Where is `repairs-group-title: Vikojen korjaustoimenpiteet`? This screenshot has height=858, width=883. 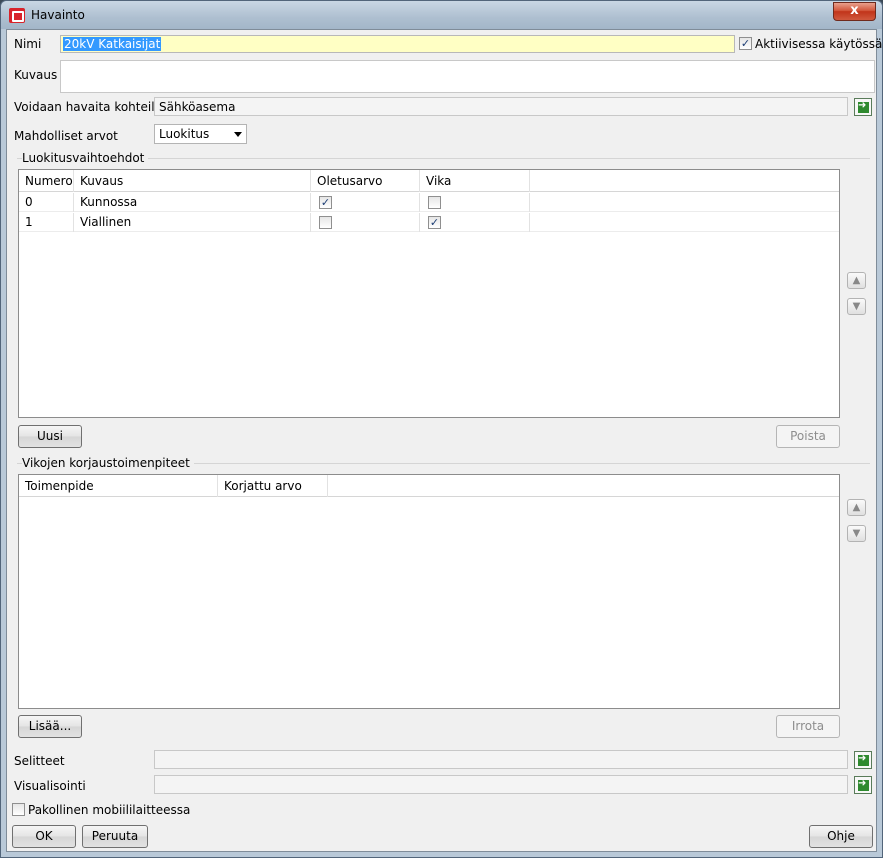 repairs-group-title: Vikojen korjaustoimenpiteet is located at coordinates (108, 463).